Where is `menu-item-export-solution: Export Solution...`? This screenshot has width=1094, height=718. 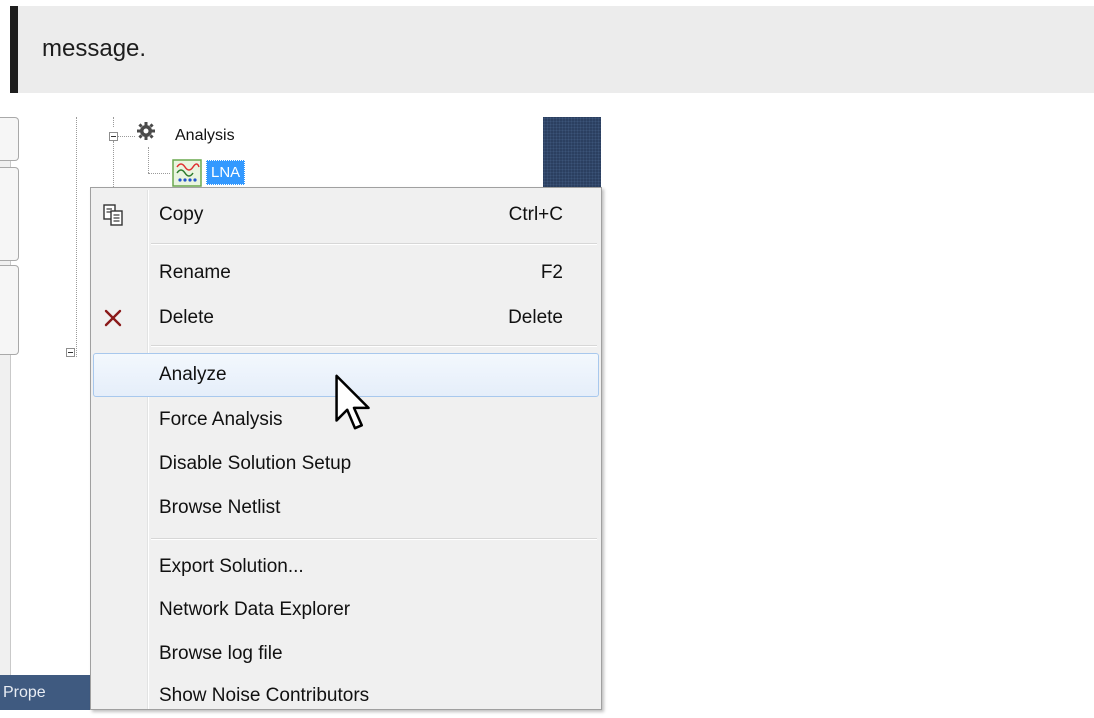
menu-item-export-solution: Export Solution... is located at coordinates (346, 567).